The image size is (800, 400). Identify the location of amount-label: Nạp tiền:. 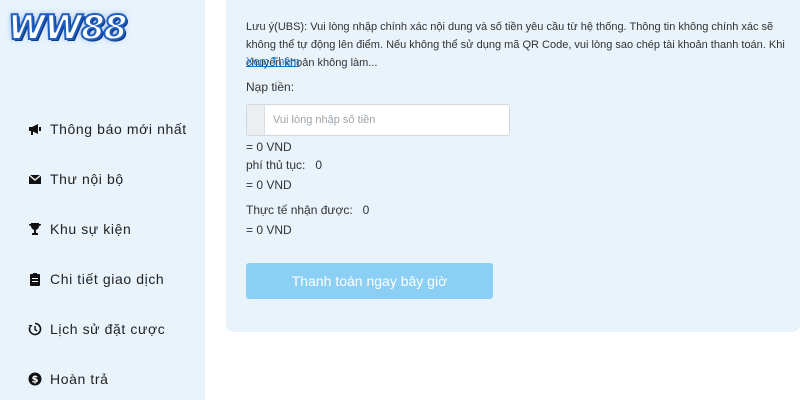
(270, 87).